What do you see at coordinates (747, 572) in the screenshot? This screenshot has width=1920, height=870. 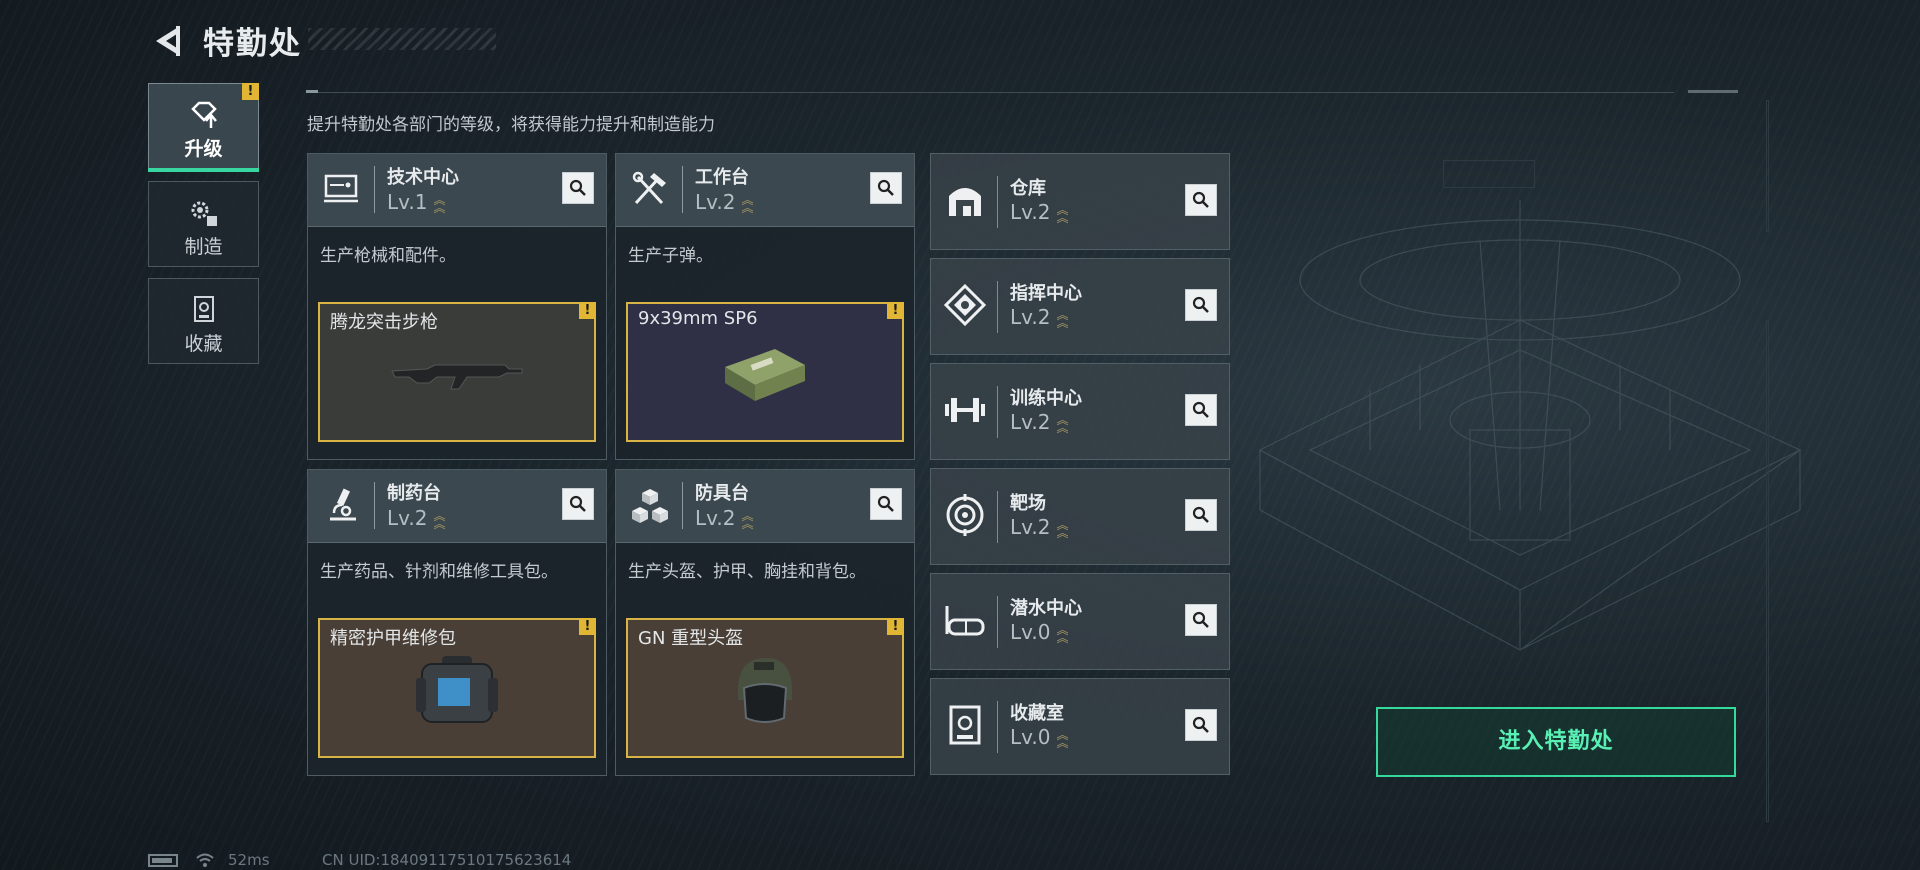 I see `dept-description: 生产头盔、护甲、胸挂和背包。` at bounding box center [747, 572].